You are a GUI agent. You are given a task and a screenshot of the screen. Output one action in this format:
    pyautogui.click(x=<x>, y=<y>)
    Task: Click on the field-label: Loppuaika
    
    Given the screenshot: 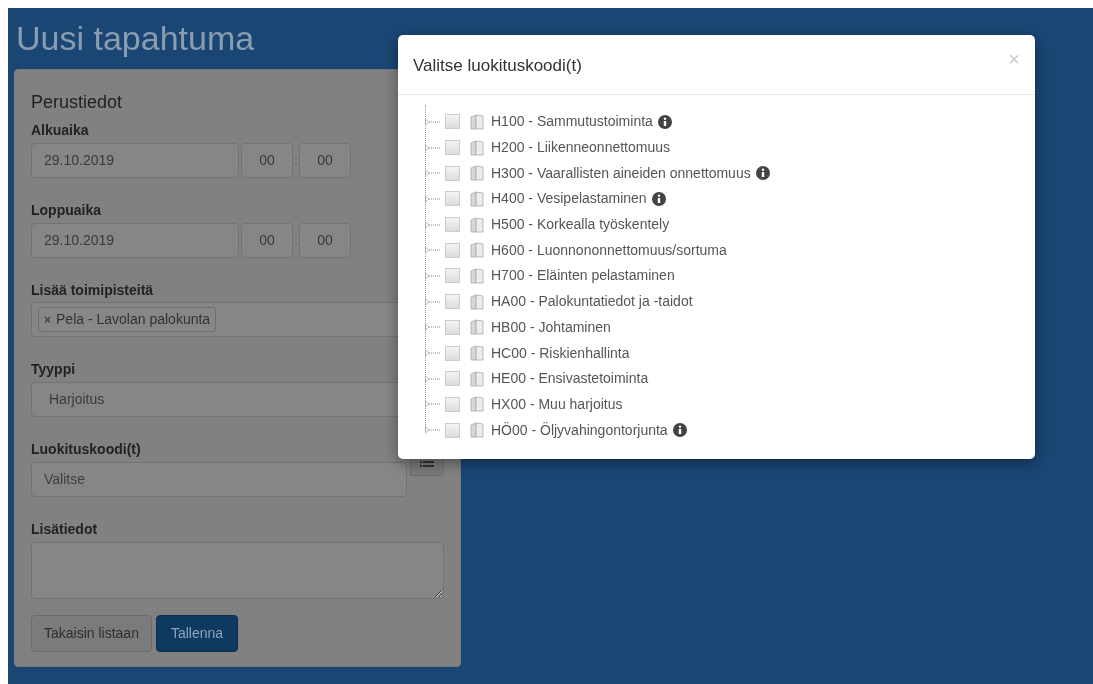 What is the action you would take?
    pyautogui.click(x=66, y=210)
    